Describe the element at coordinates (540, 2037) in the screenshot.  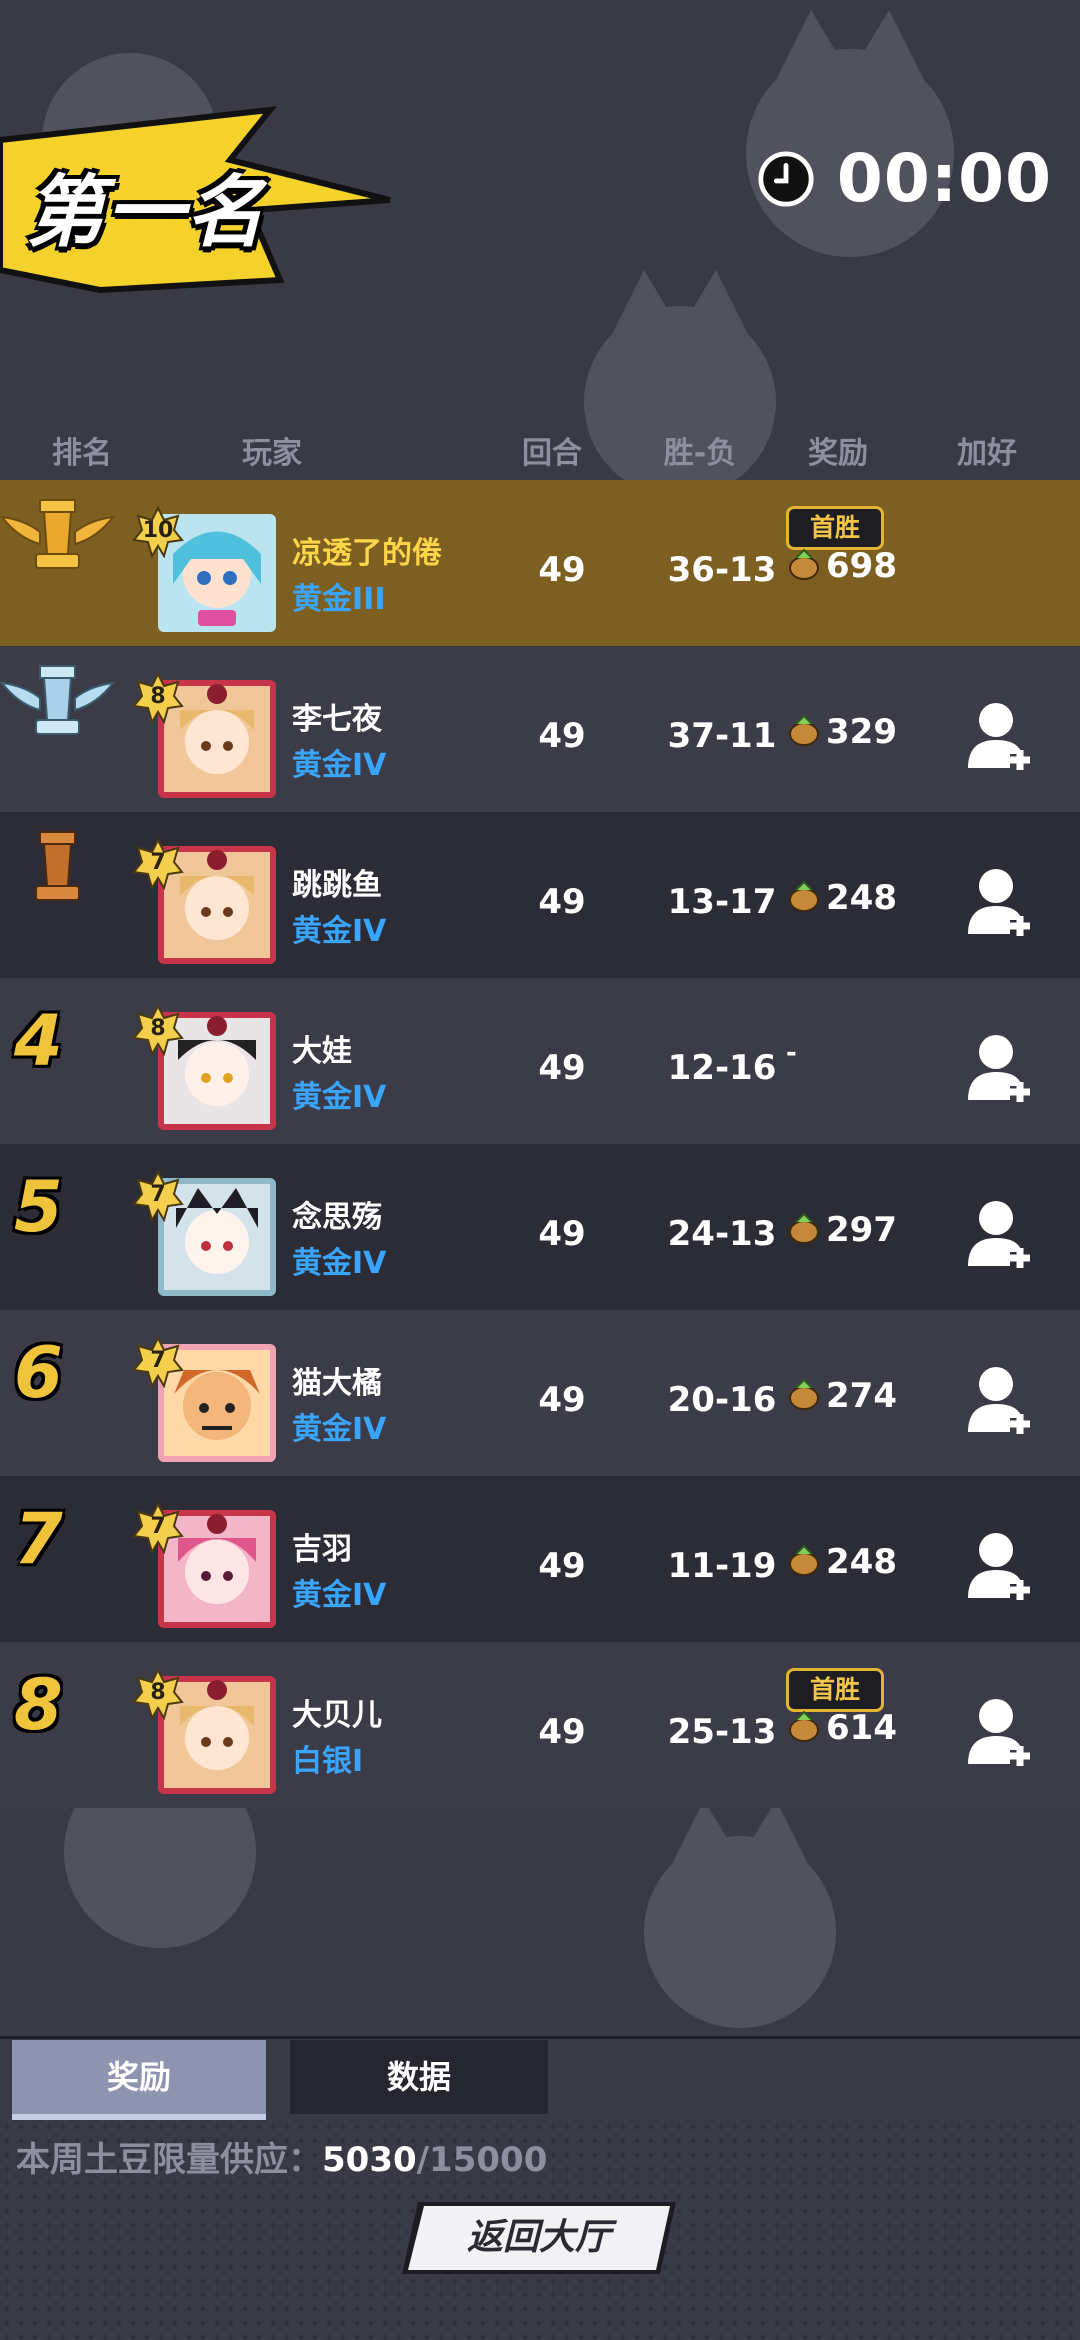
I see `tabs-divider` at that location.